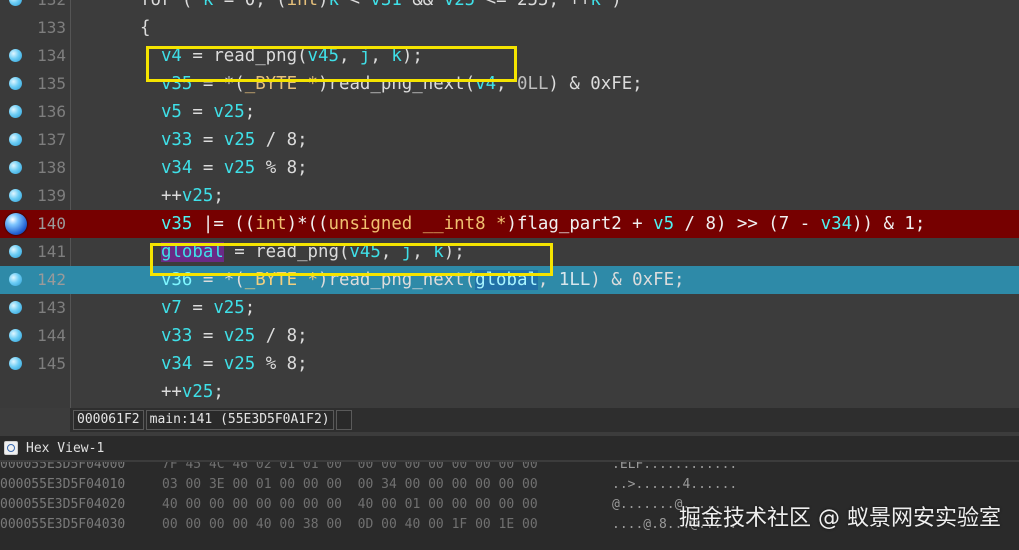  What do you see at coordinates (412, 56) in the screenshot?
I see `code-token: );` at bounding box center [412, 56].